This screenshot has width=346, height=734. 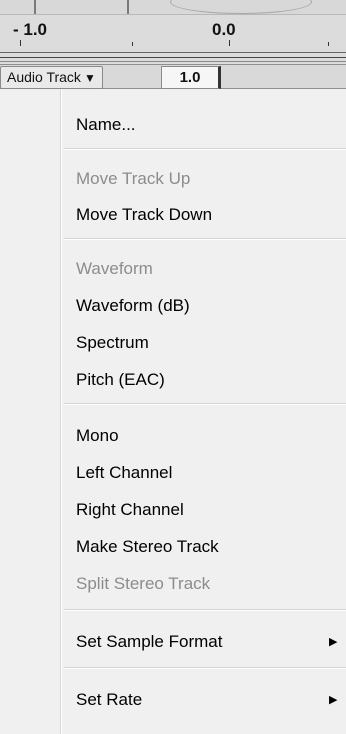 What do you see at coordinates (114, 268) in the screenshot?
I see `menu-item-waveform: Waveform` at bounding box center [114, 268].